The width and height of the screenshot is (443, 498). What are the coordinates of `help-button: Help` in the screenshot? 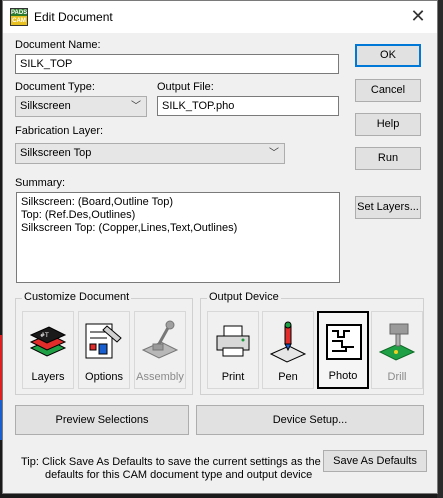 It's located at (388, 124).